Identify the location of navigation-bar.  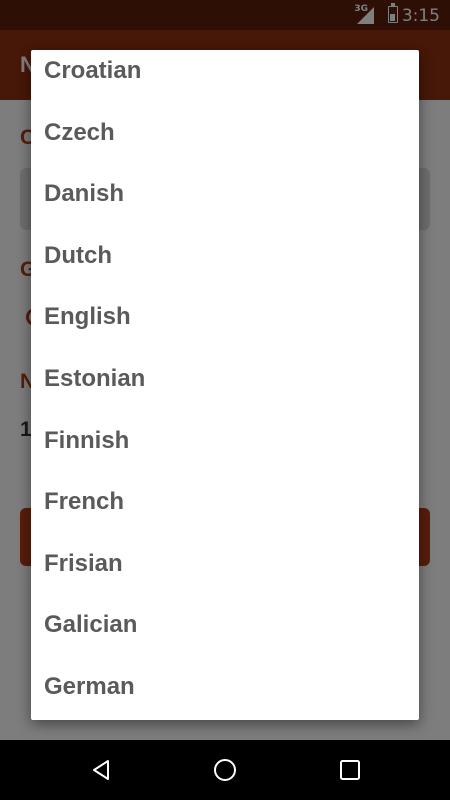
(225, 770).